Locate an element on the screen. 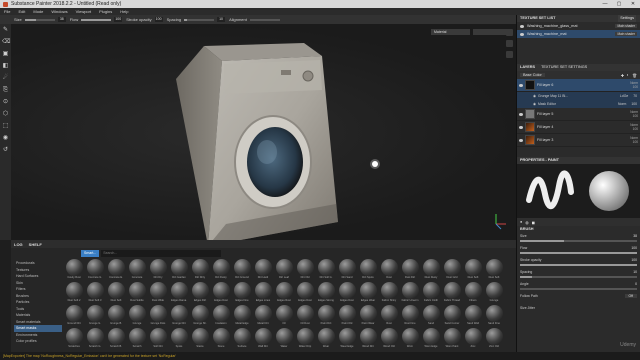  size-value: 38 is located at coordinates (61, 19).